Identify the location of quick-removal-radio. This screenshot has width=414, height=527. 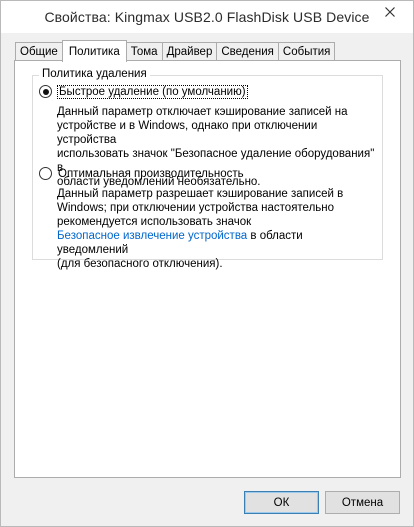
(45, 91).